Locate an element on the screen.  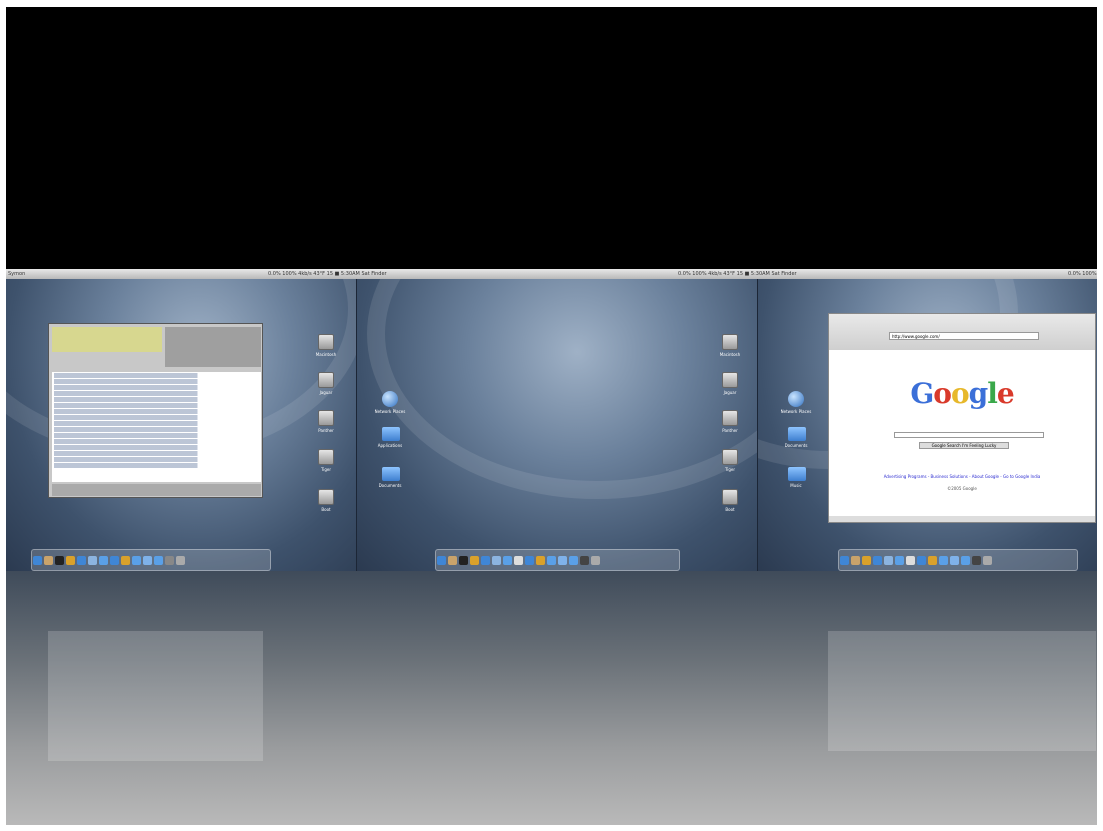
winamp-window is located at coordinates (155, 410).